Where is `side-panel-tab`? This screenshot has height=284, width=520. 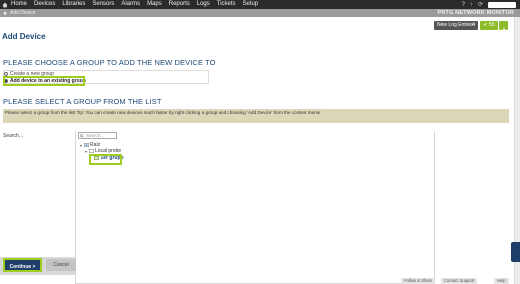
side-panel-tab is located at coordinates (515, 252).